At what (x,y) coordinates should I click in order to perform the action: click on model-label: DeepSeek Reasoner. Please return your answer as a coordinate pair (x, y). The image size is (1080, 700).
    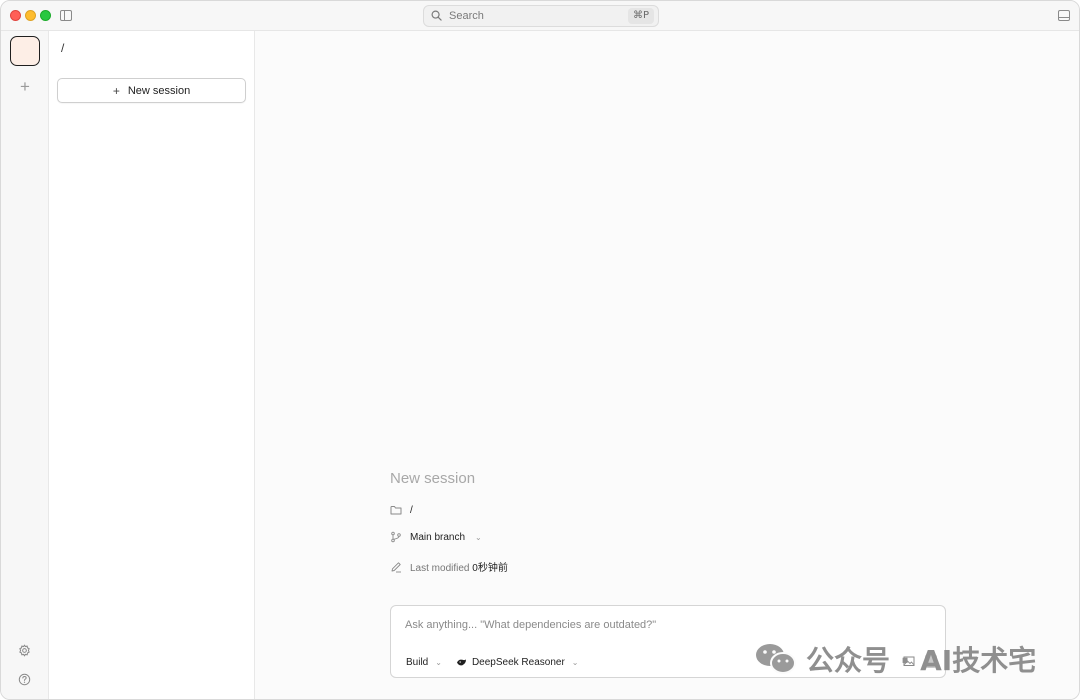
    Looking at the image, I should click on (518, 662).